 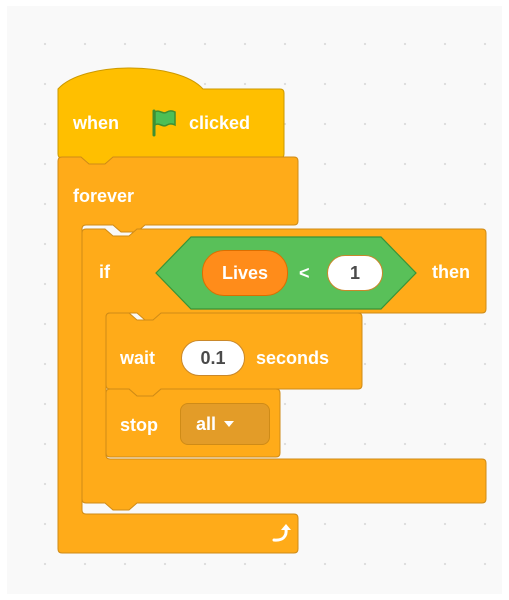 I want to click on when-flag-clicked-block: when clicked, so click(x=173, y=113).